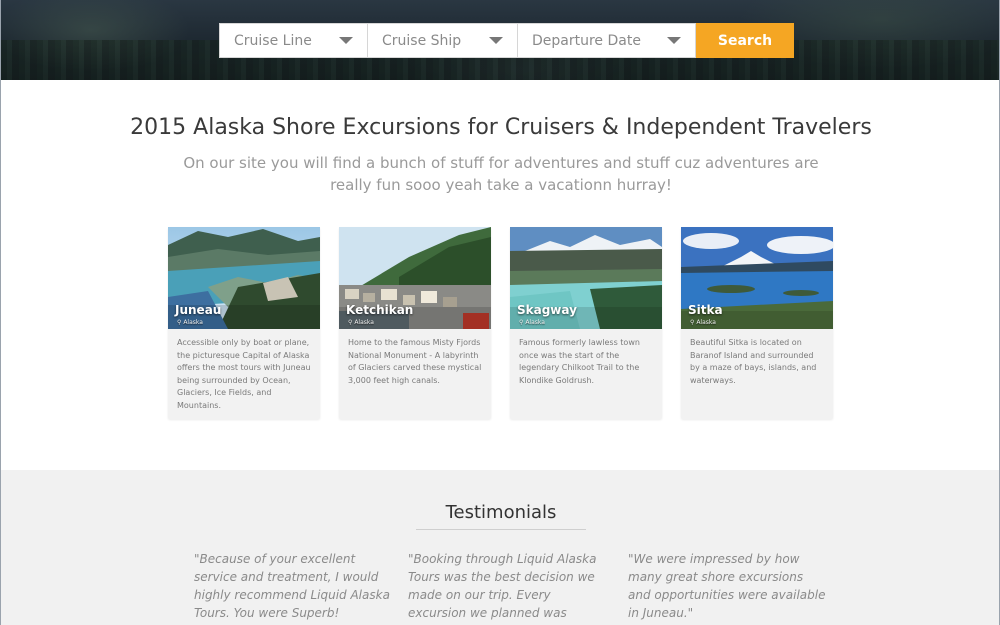 Image resolution: width=1000 pixels, height=625 pixels. Describe the element at coordinates (422, 40) in the screenshot. I see `cruise-ship-select-label: Cruise Ship` at that location.